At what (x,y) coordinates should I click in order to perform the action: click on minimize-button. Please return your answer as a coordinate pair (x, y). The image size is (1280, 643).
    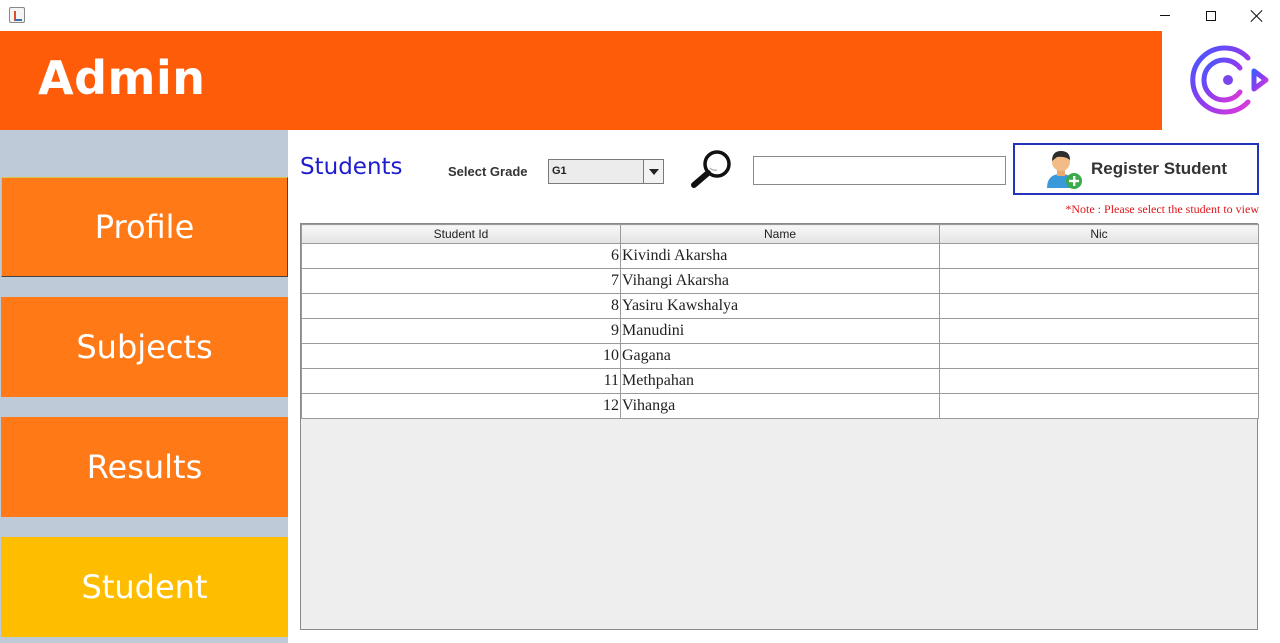
    Looking at the image, I should click on (1165, 15).